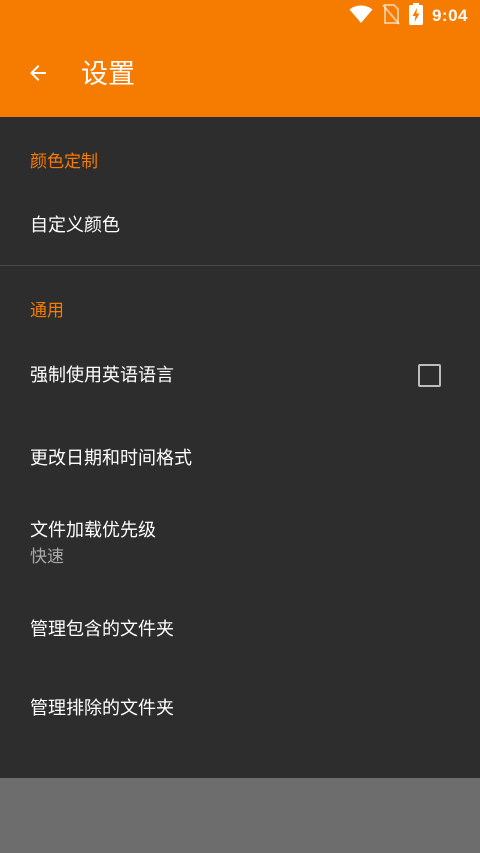 The height and width of the screenshot is (853, 480). I want to click on pref-date-time-format: 更改日期和时间格式, so click(240, 459).